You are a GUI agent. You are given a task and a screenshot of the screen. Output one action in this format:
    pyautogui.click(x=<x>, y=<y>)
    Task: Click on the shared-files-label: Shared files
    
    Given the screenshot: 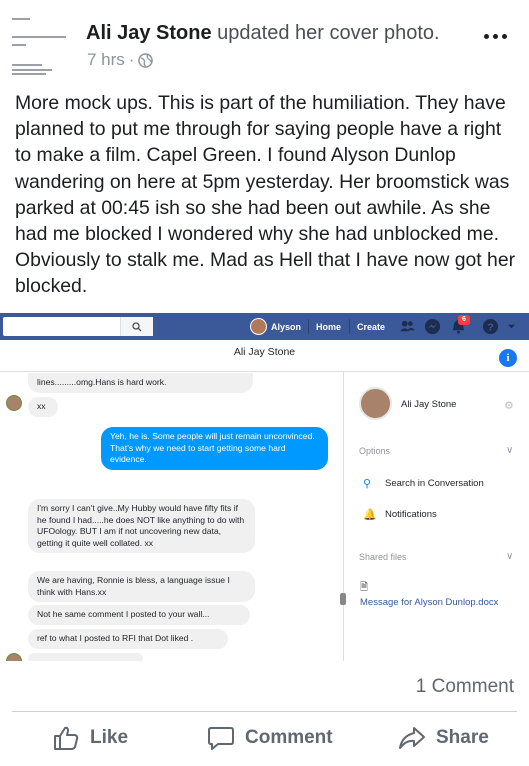 What is the action you would take?
    pyautogui.click(x=383, y=557)
    